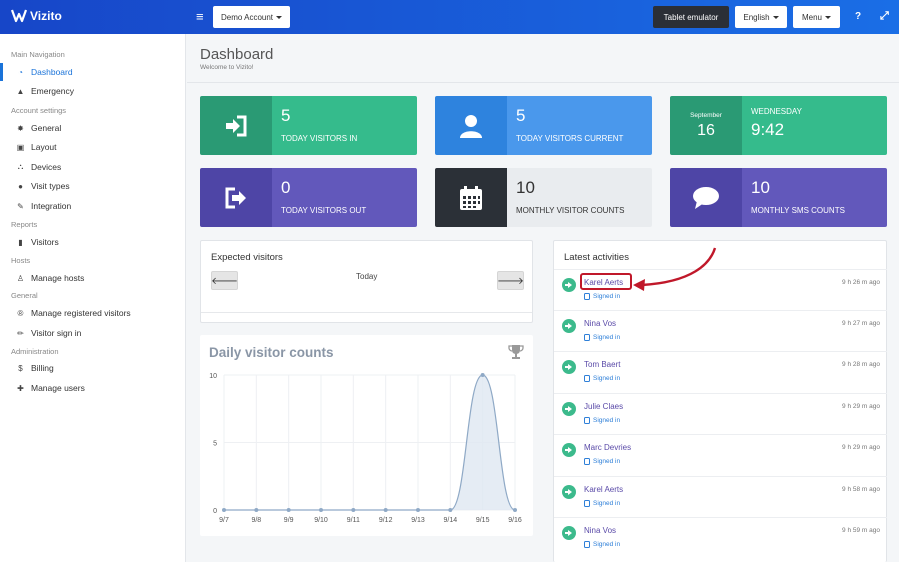 This screenshot has width=899, height=562. Describe the element at coordinates (289, 520) in the screenshot. I see `chart-x-tick-label: 9/9` at that location.